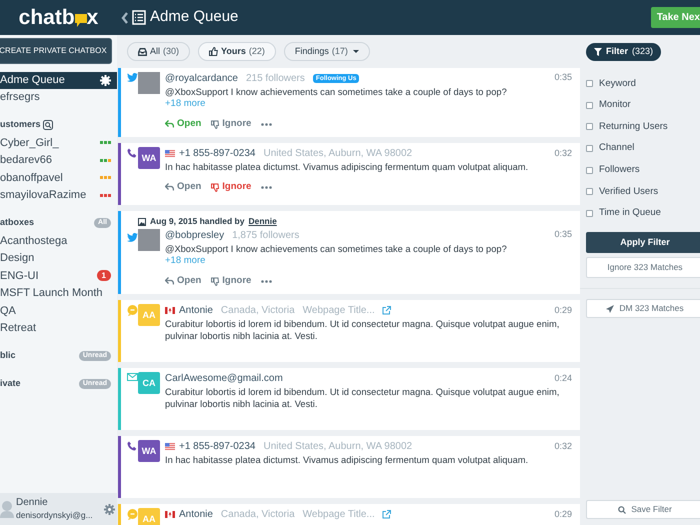 Image resolution: width=700 pixels, height=525 pixels. Describe the element at coordinates (32, 503) in the screenshot. I see `user-name: Dennie` at that location.